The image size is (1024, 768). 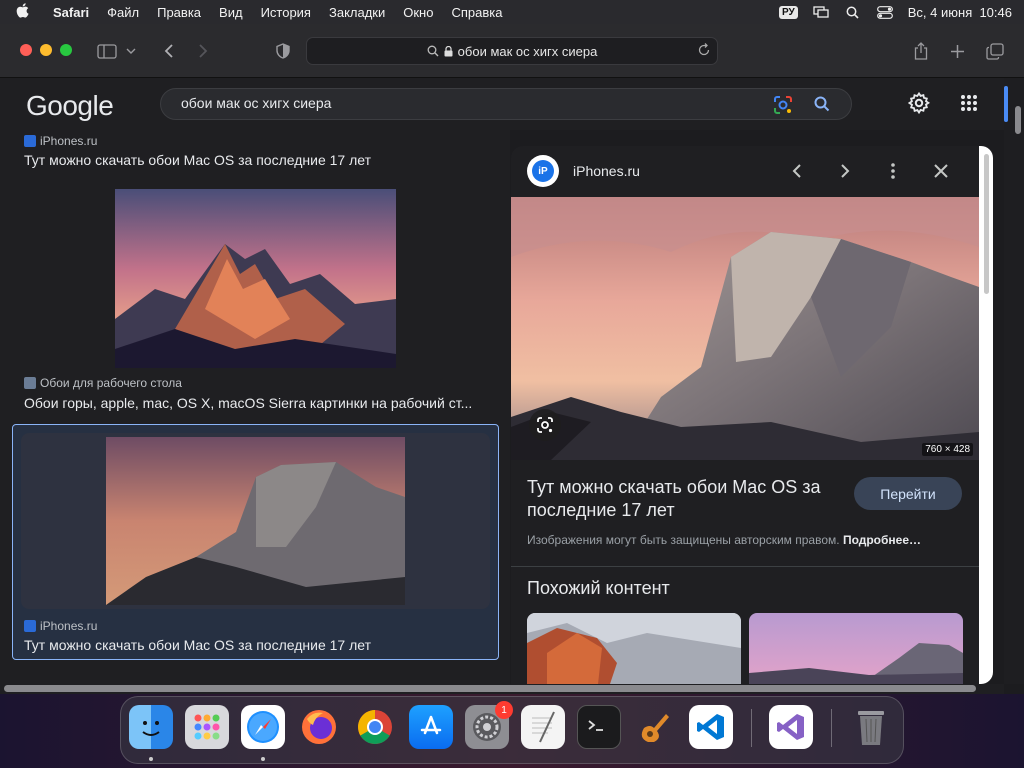 I want to click on panel-scrollbar-thumb, so click(x=986, y=224).